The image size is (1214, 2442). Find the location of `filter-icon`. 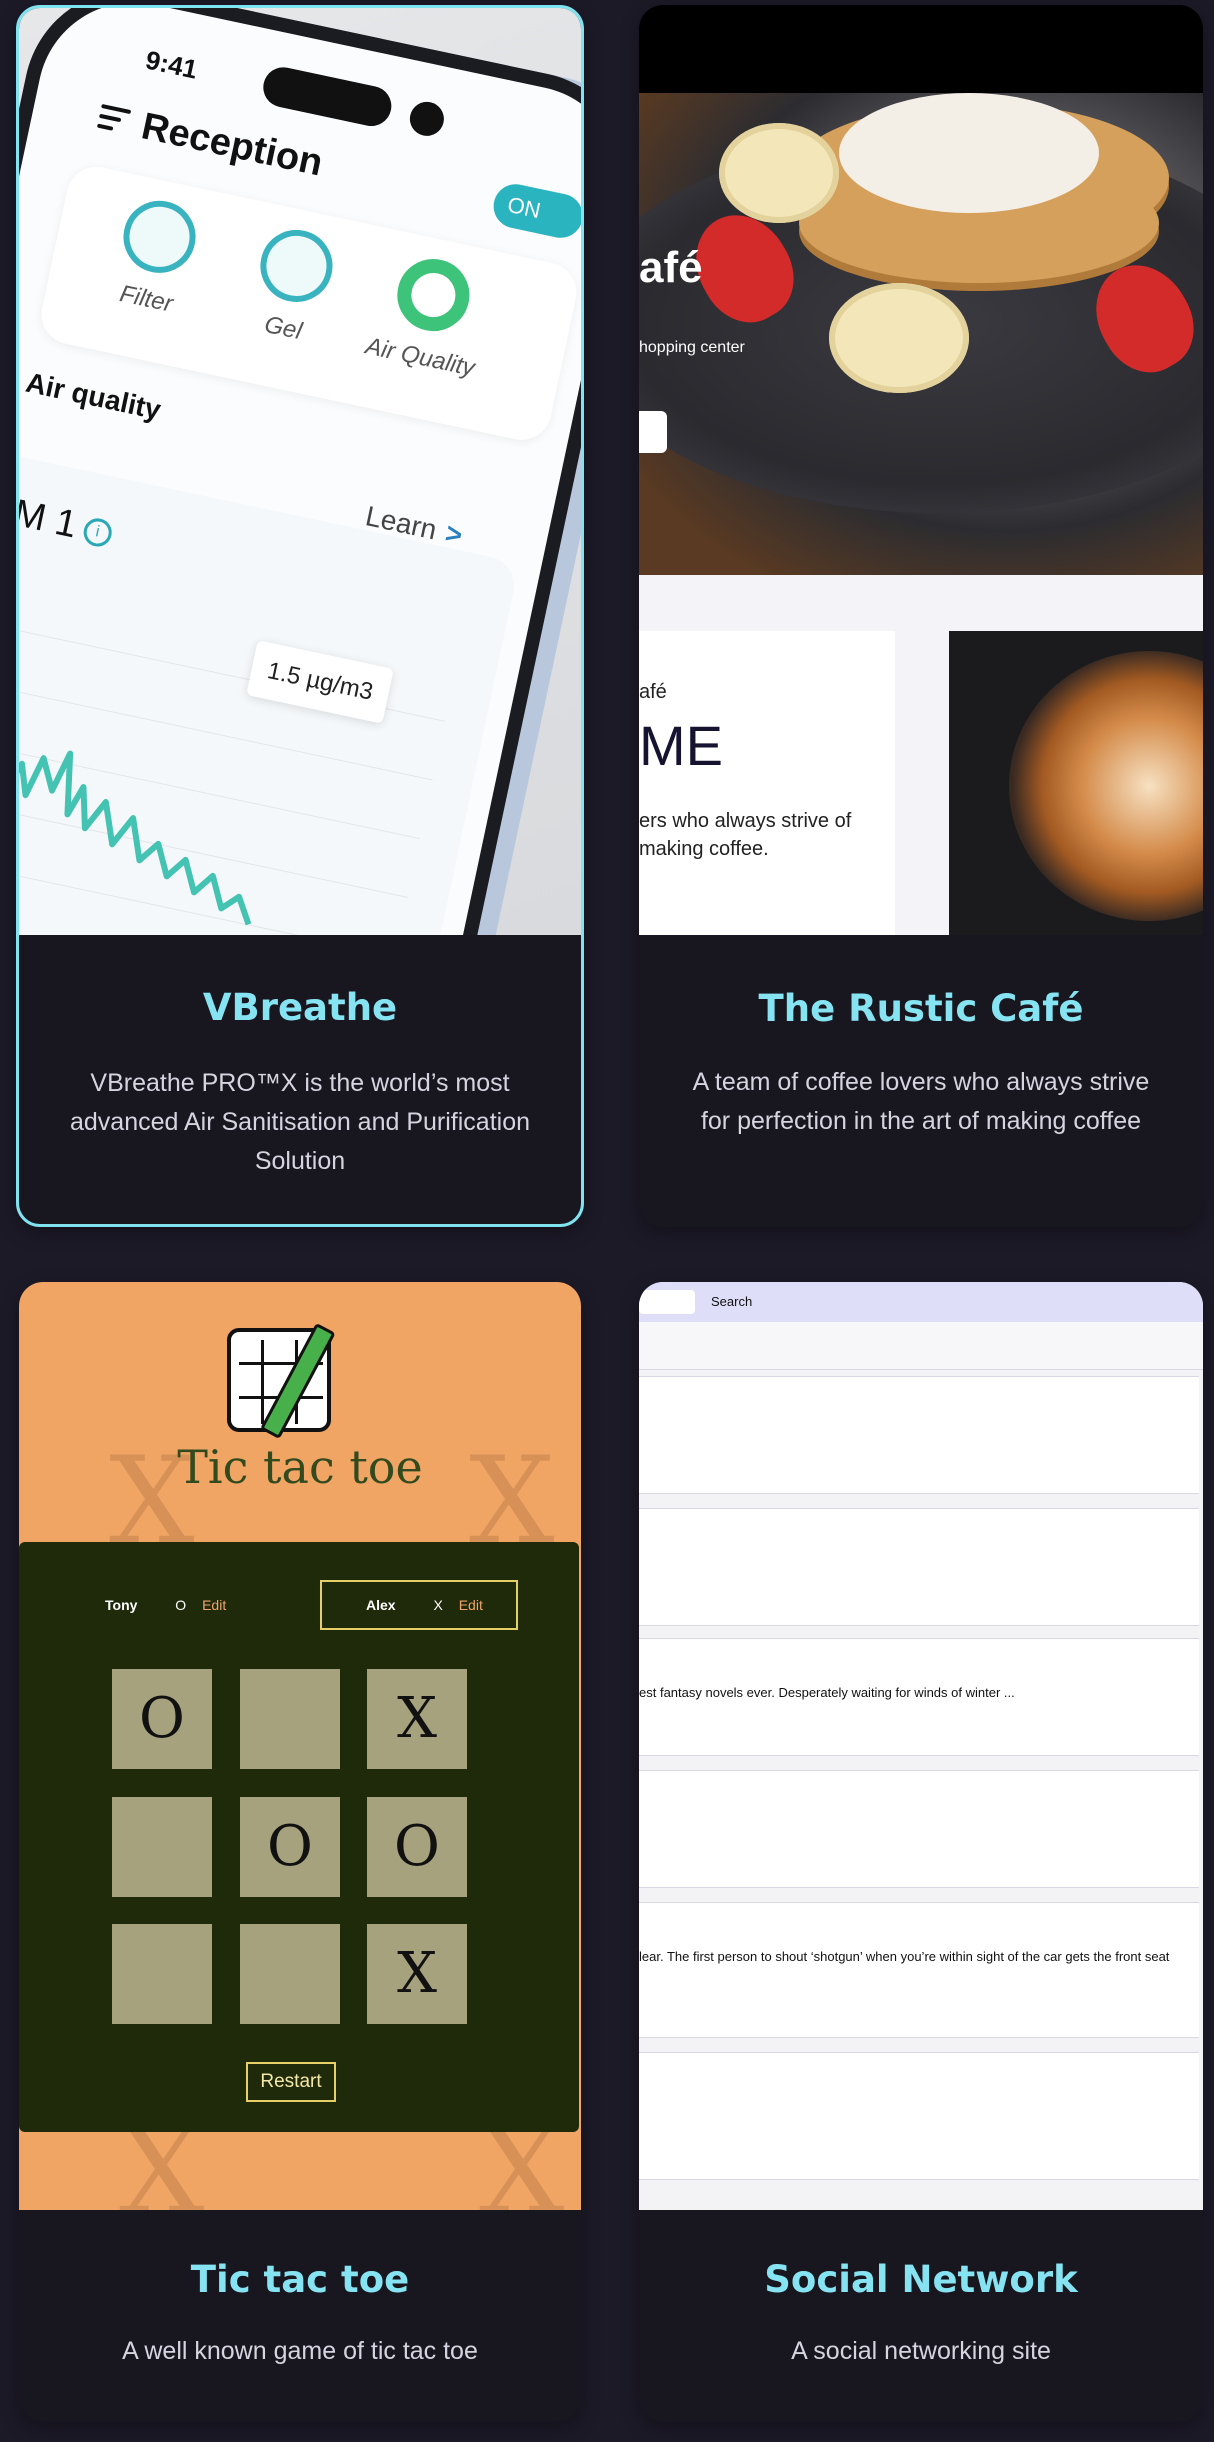

filter-icon is located at coordinates (159, 237).